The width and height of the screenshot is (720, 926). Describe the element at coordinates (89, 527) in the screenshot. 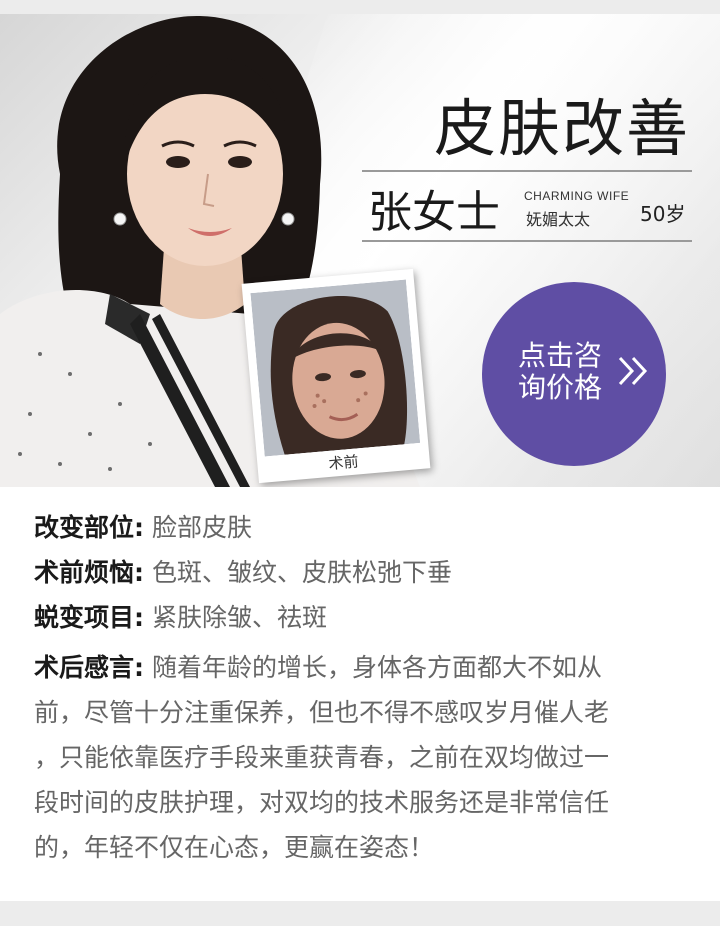

I see `detail-area-label: 改变部位:` at that location.